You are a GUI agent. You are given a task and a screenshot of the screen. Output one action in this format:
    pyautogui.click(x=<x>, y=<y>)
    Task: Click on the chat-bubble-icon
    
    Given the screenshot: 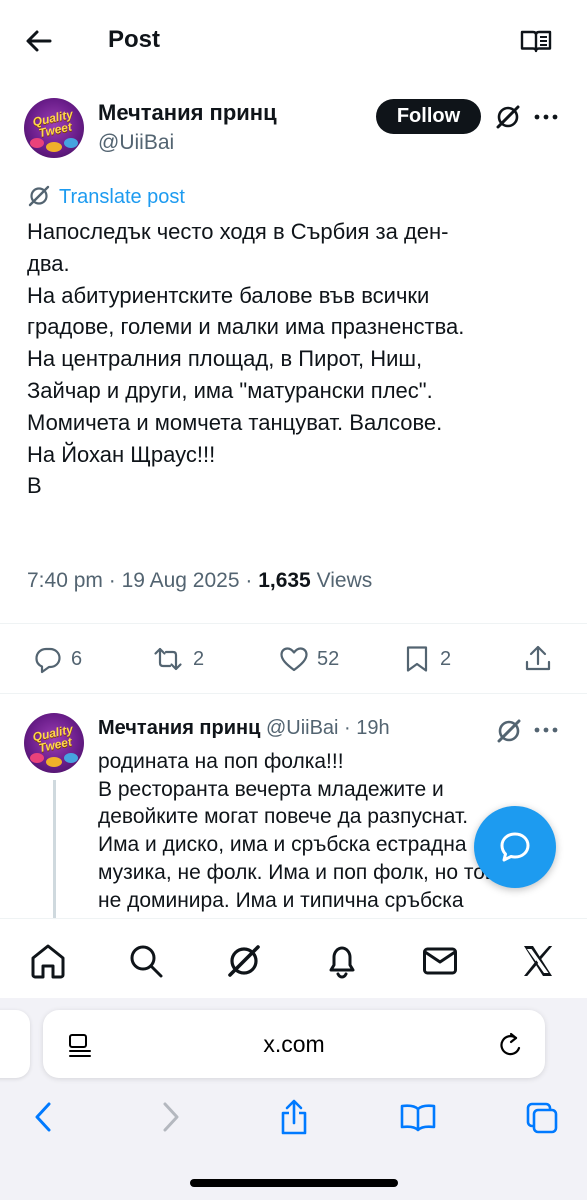 What is the action you would take?
    pyautogui.click(x=515, y=847)
    